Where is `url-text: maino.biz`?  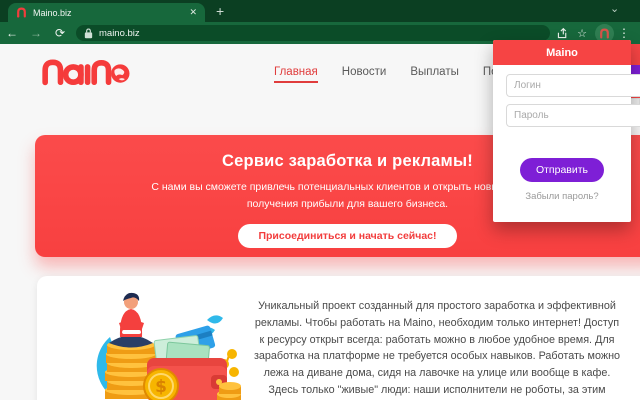 url-text: maino.biz is located at coordinates (119, 33).